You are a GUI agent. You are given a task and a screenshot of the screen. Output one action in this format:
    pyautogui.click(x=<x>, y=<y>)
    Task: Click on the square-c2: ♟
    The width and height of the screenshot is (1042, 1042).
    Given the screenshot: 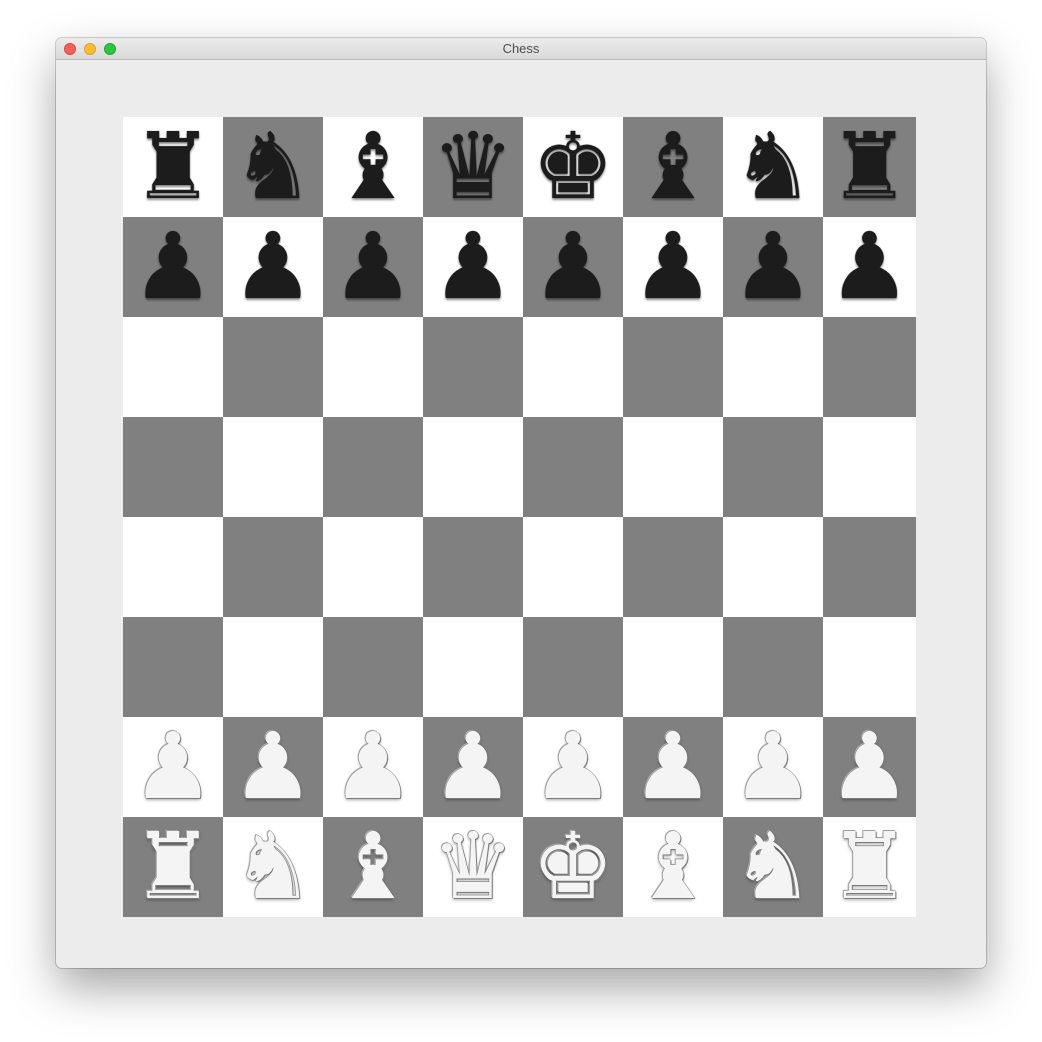 What is the action you would take?
    pyautogui.click(x=373, y=767)
    